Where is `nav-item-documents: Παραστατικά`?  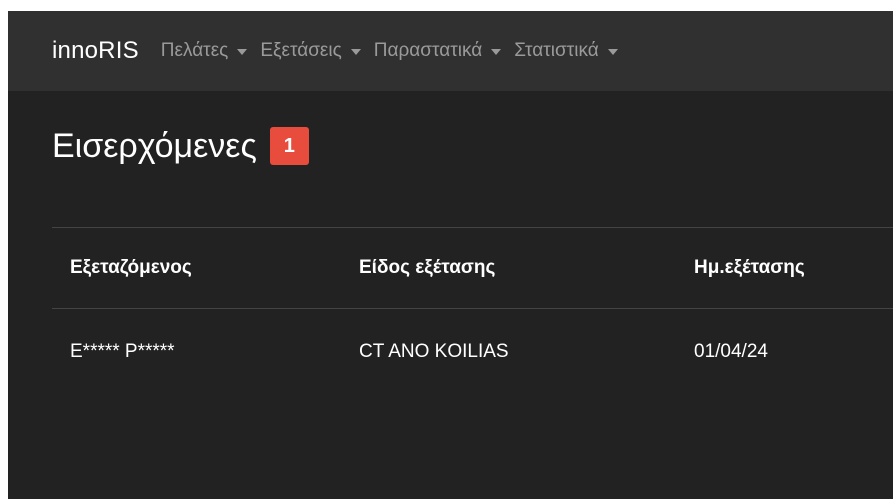
nav-item-documents: Παραστατικά is located at coordinates (437, 51).